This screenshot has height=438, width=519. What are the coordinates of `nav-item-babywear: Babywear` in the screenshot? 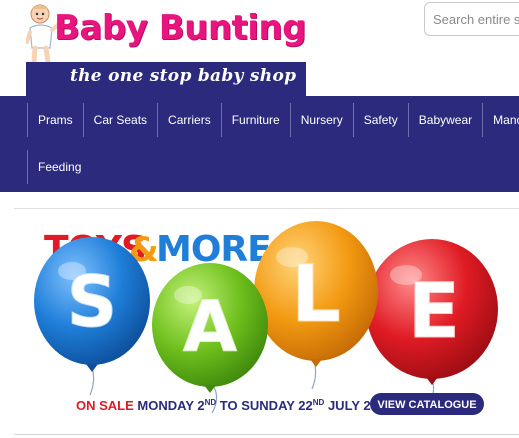 It's located at (444, 119).